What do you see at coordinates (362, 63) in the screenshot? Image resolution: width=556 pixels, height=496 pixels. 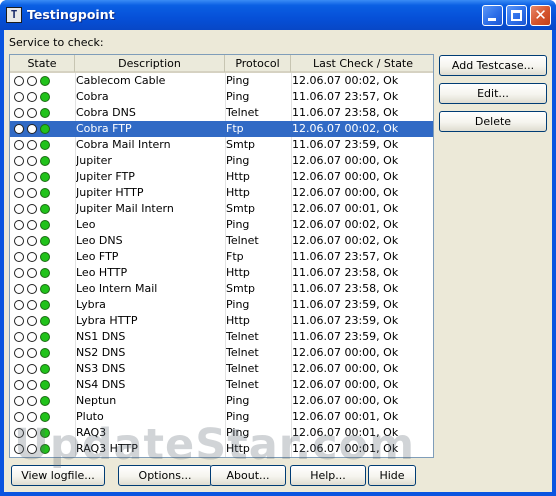 I see `column-header-last-check: Last Check / State` at bounding box center [362, 63].